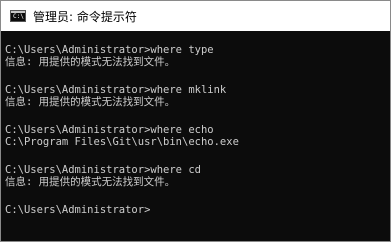 This screenshot has height=242, width=391. I want to click on console-line: C:\Program Files\Git\usr\bin\echo.exe, so click(122, 142).